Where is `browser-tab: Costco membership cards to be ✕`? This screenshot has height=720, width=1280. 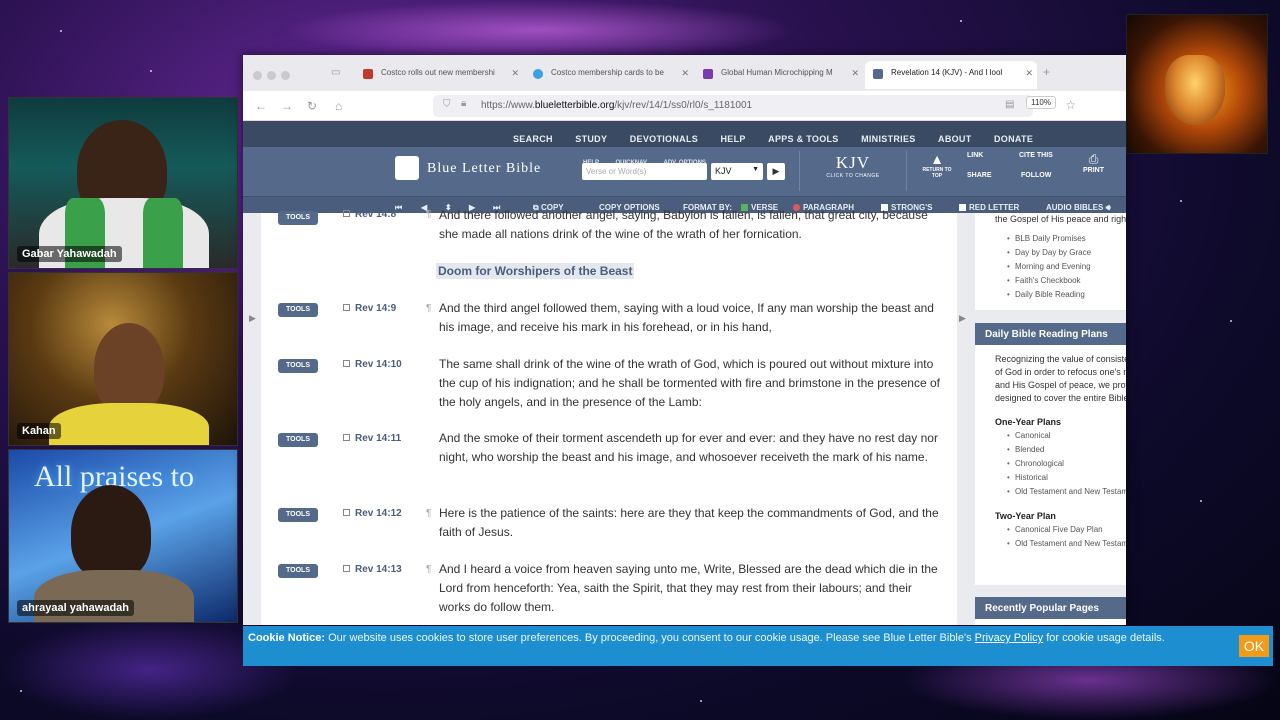 browser-tab: Costco membership cards to be ✕ is located at coordinates (609, 75).